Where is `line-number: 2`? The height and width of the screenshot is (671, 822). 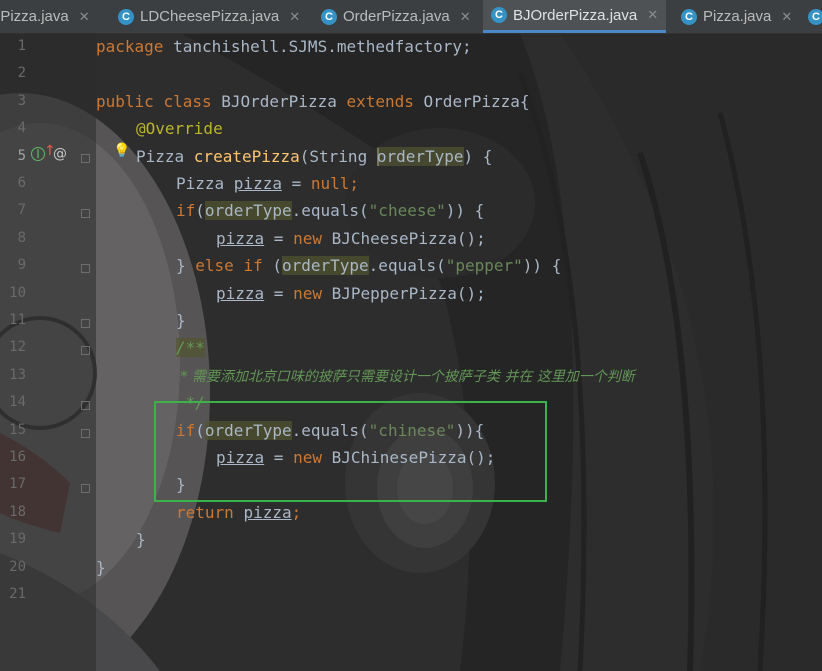
line-number: 2 is located at coordinates (21, 73).